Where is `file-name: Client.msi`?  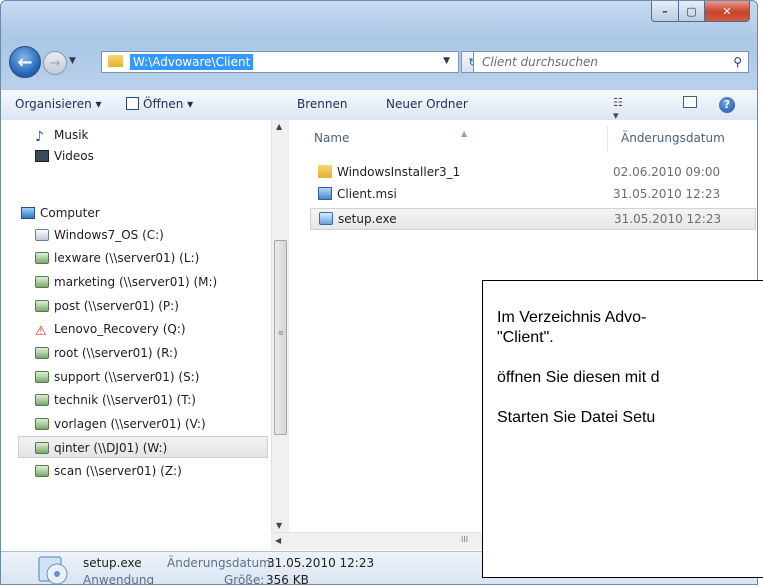 file-name: Client.msi is located at coordinates (357, 194).